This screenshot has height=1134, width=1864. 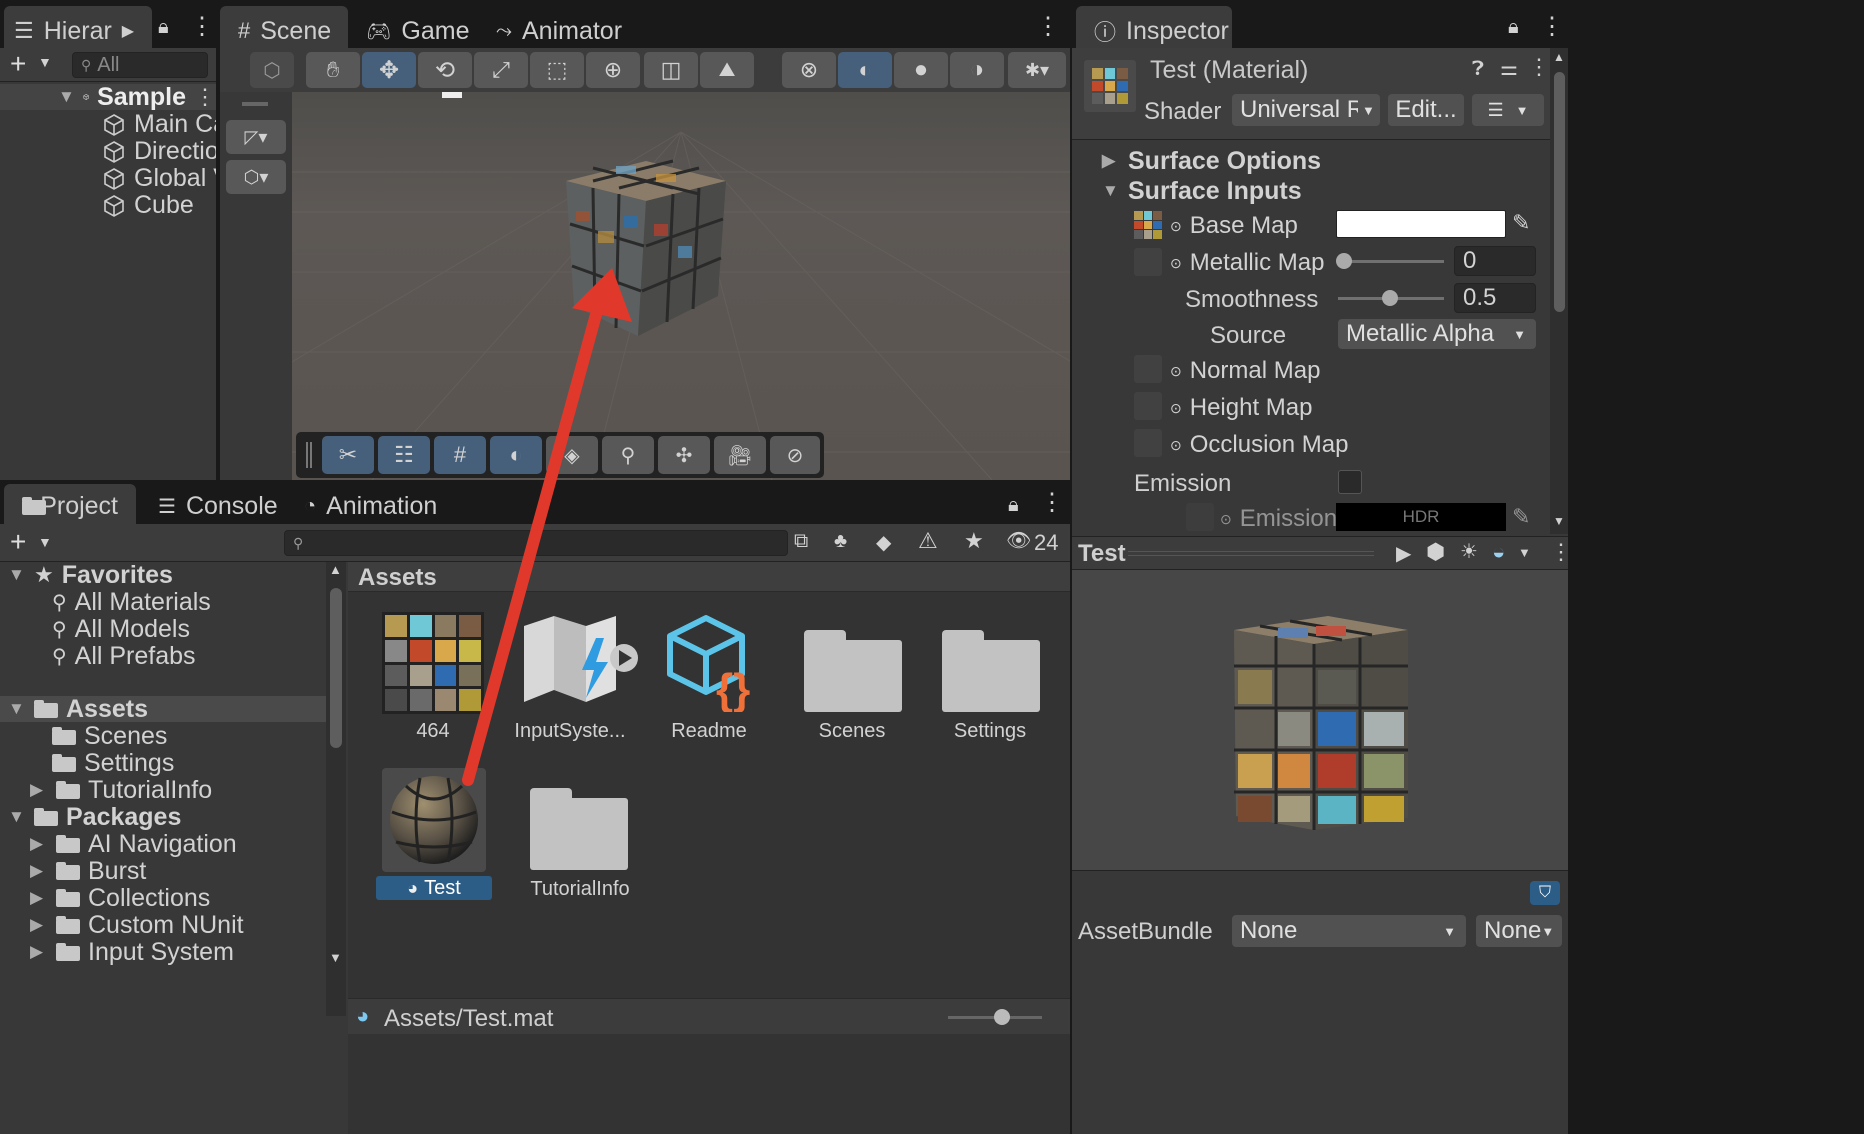 What do you see at coordinates (1148, 262) in the screenshot?
I see `metallic-map-texture-slot` at bounding box center [1148, 262].